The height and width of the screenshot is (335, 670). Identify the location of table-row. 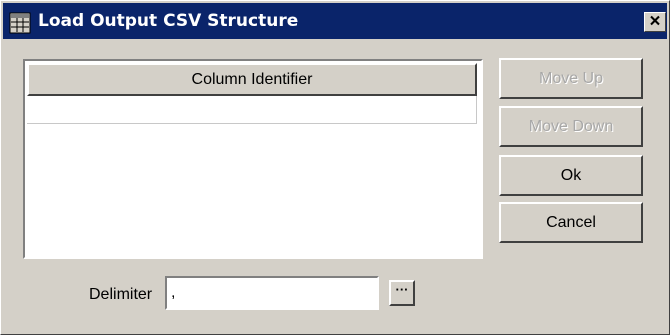
(252, 110).